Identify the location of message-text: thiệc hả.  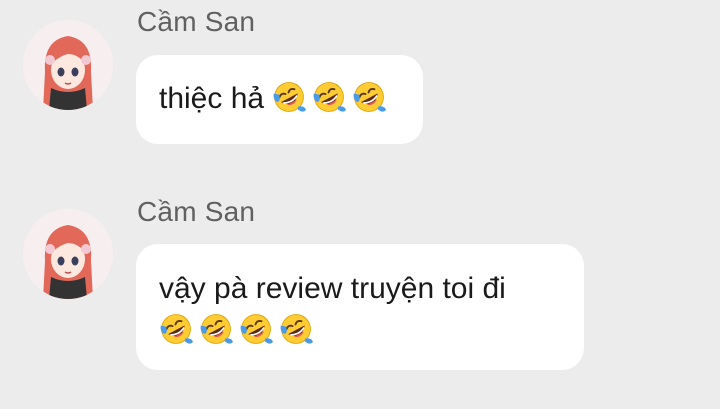
(212, 98).